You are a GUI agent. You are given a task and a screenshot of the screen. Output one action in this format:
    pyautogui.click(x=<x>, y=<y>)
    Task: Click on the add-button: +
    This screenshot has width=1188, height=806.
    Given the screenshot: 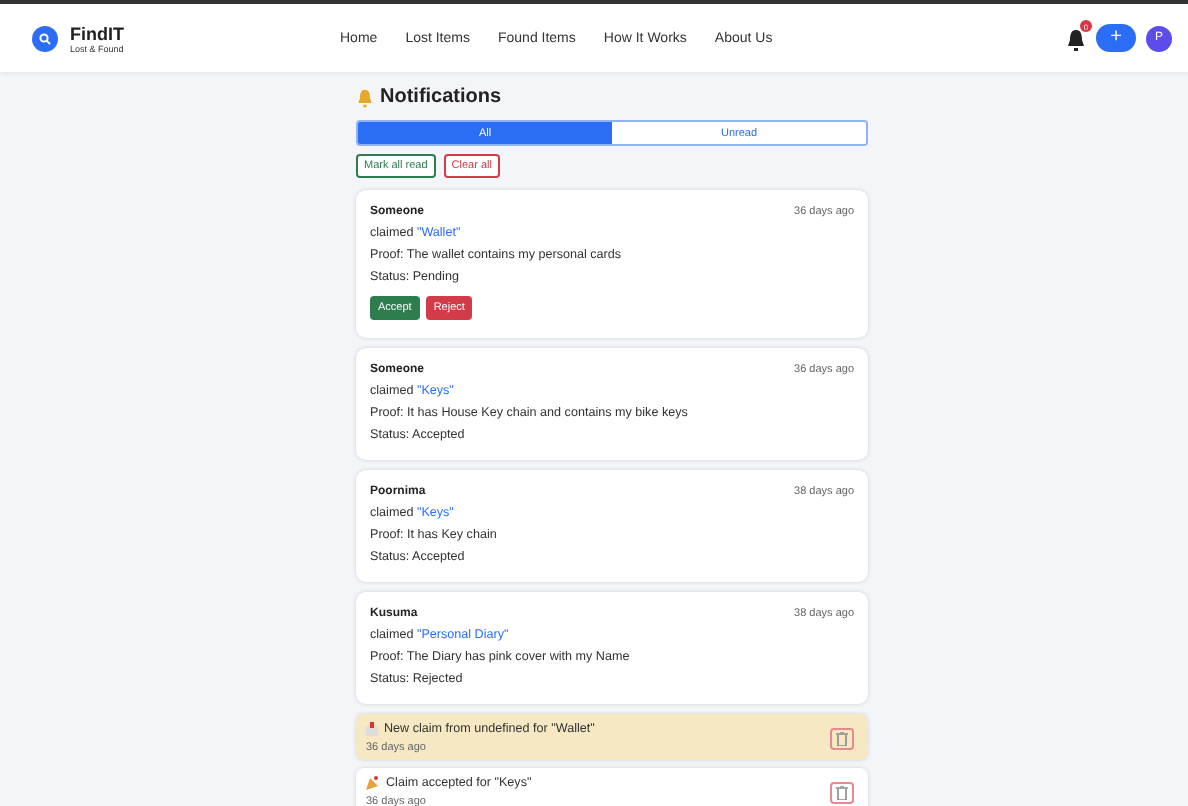 What is the action you would take?
    pyautogui.click(x=1116, y=38)
    